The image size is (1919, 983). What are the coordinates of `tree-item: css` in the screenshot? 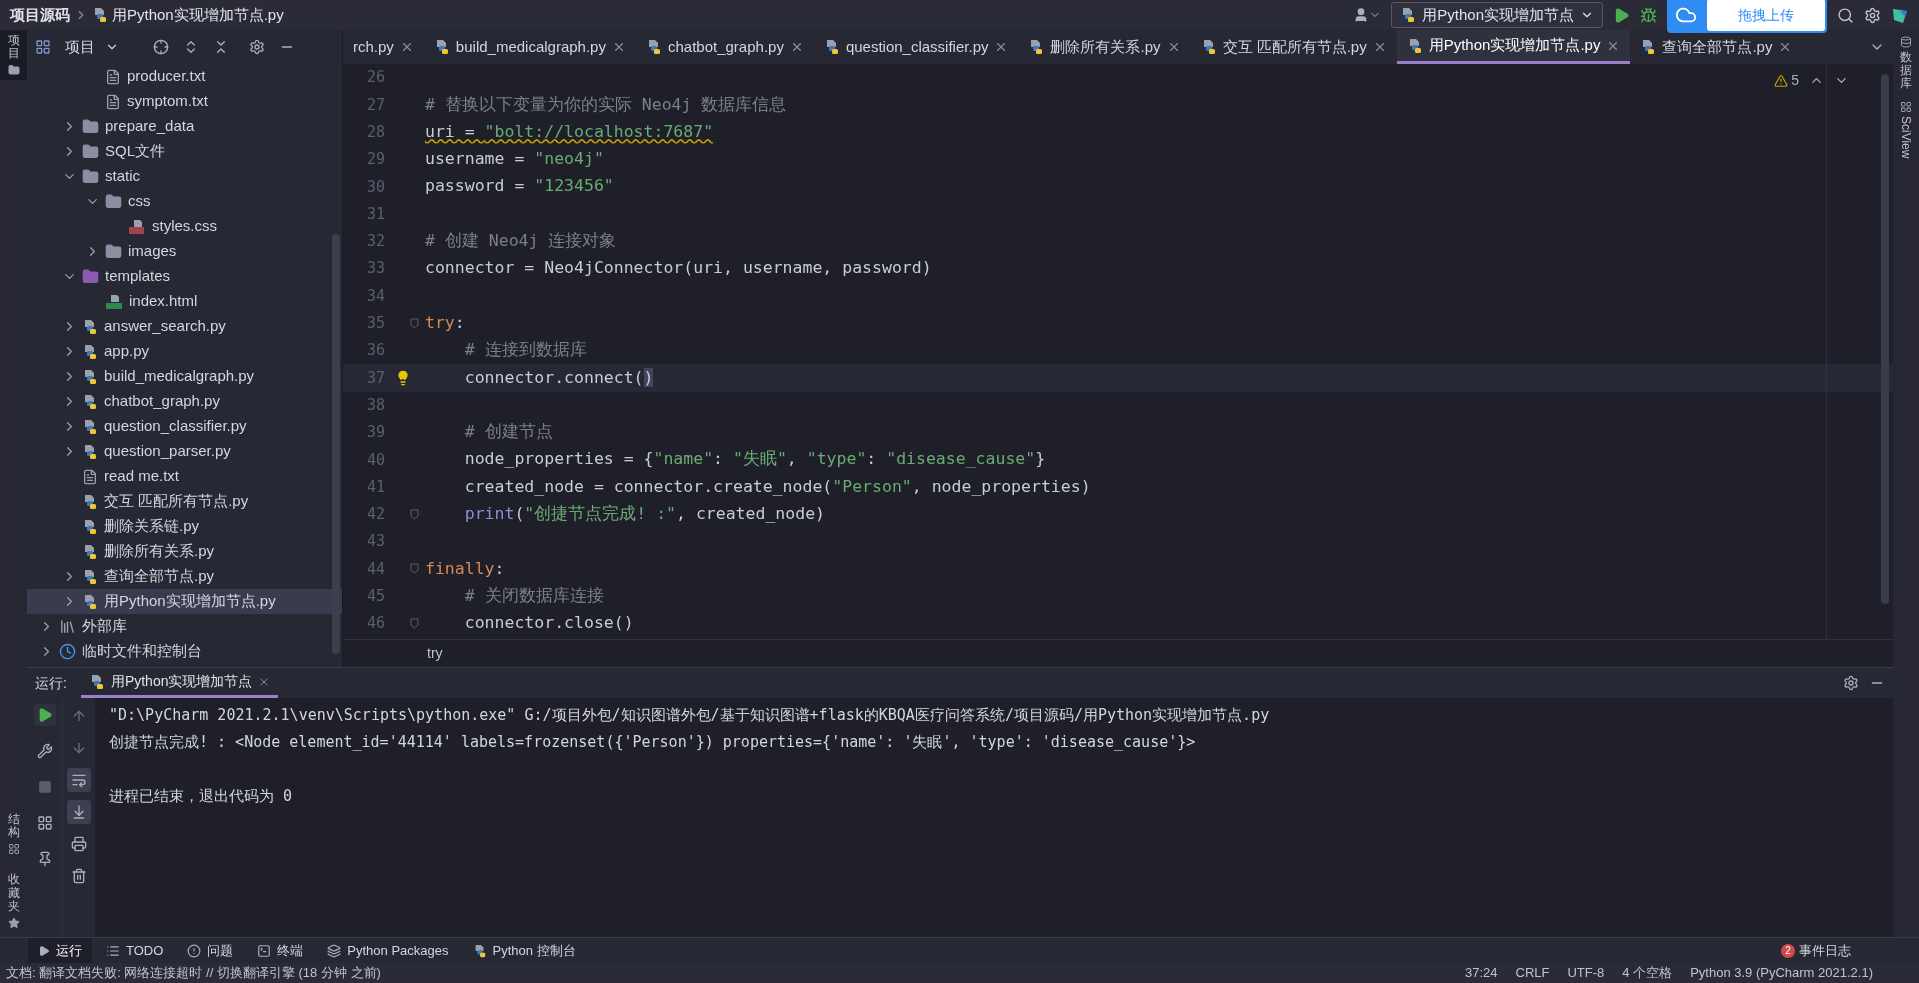 It's located at (184, 201).